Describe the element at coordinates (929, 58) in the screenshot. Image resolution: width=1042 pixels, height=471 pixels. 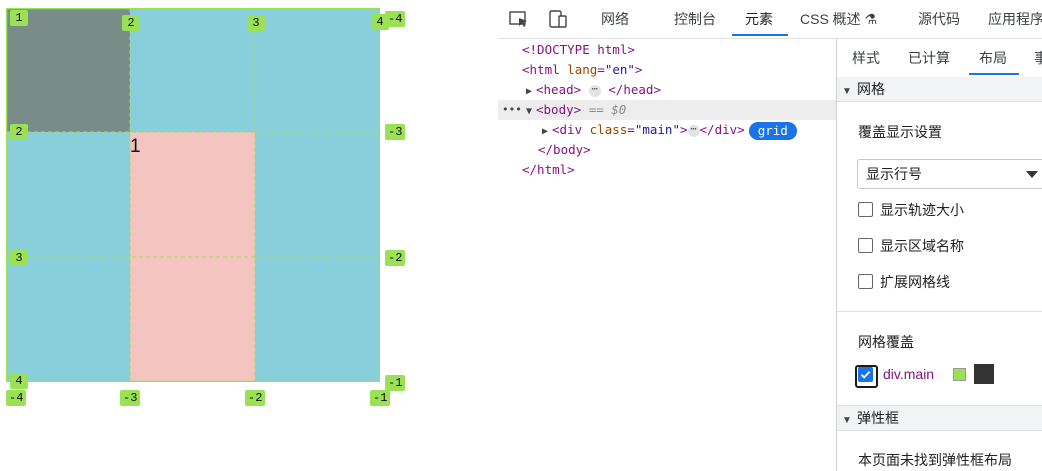
I see `tab-computed: 已计算` at that location.